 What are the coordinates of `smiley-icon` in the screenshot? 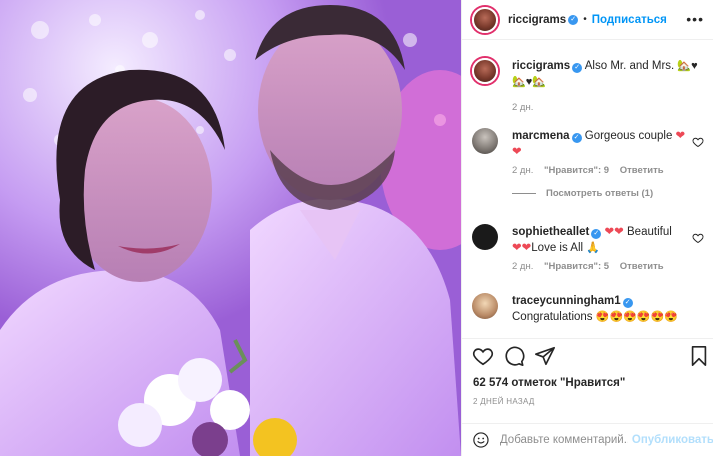 It's located at (481, 440).